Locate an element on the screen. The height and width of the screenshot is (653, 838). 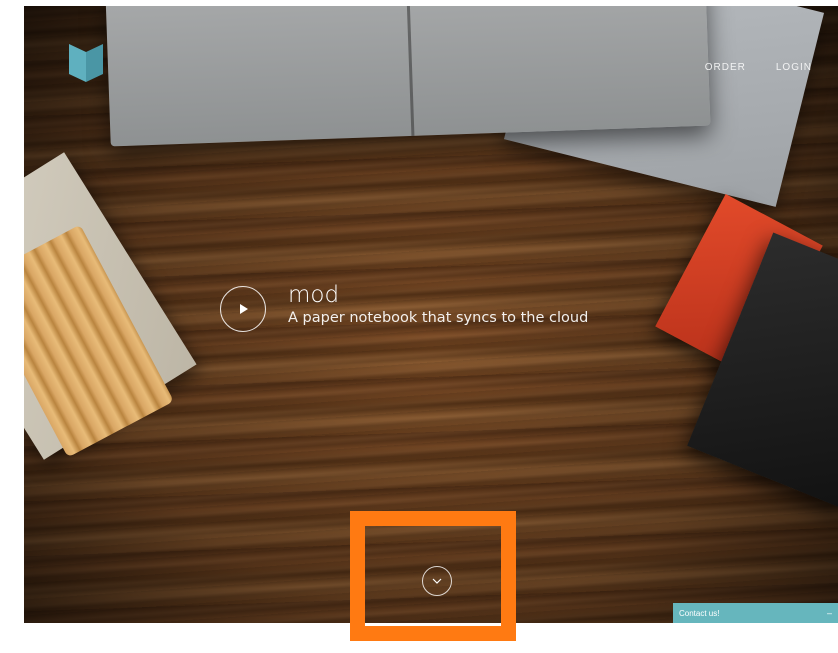
top-nav: ORDER LOGIN is located at coordinates (758, 67).